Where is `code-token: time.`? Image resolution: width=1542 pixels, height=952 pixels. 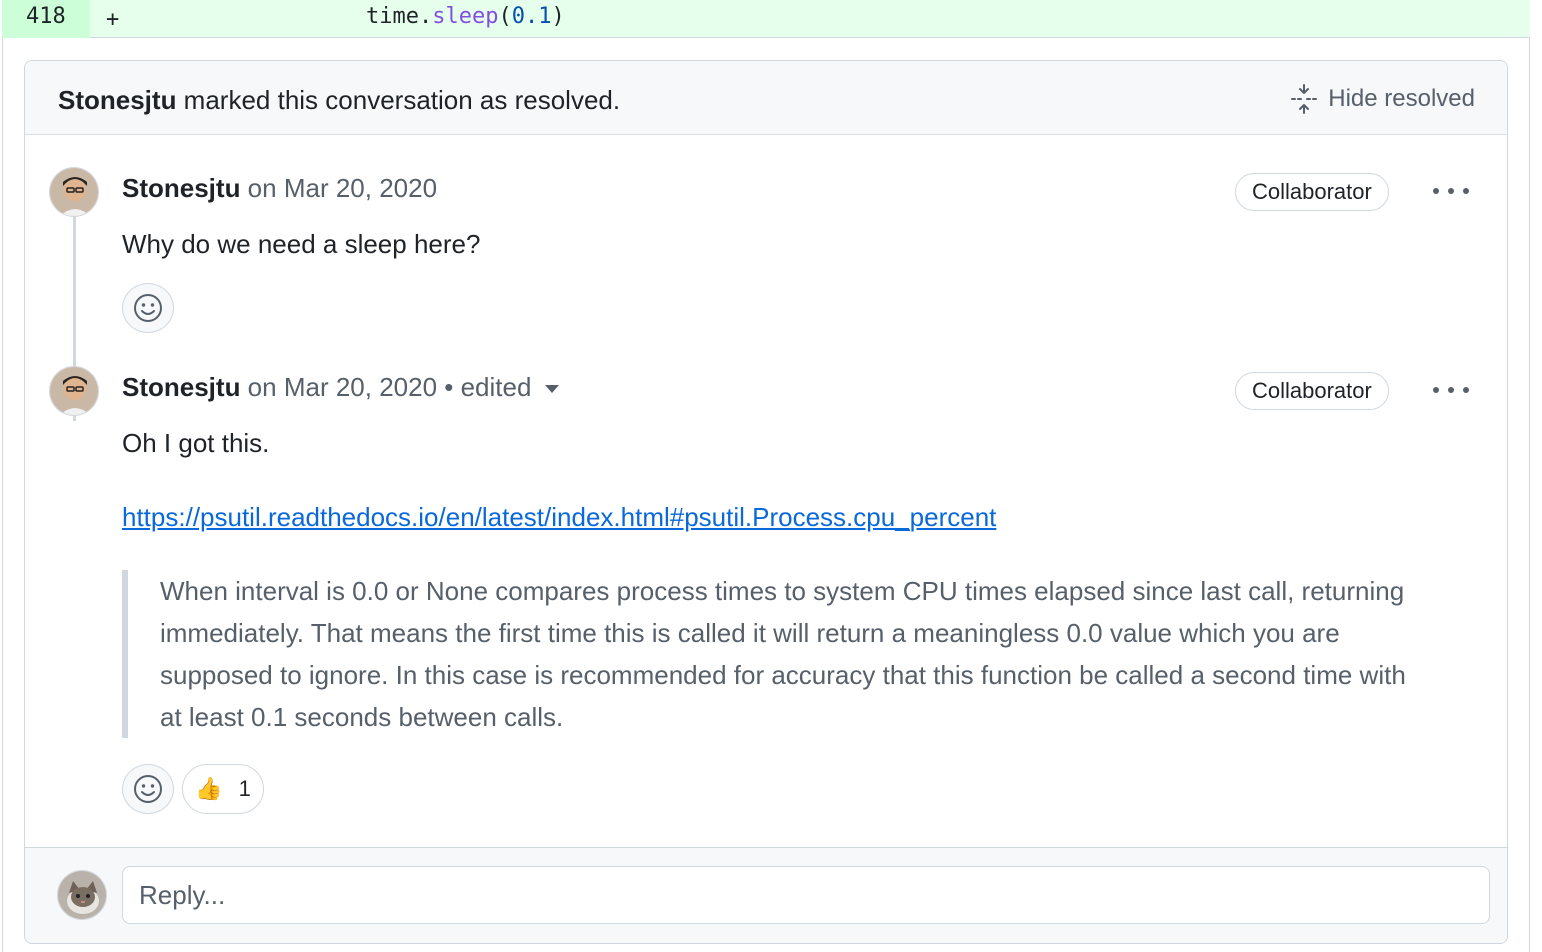
code-token: time. is located at coordinates (399, 16).